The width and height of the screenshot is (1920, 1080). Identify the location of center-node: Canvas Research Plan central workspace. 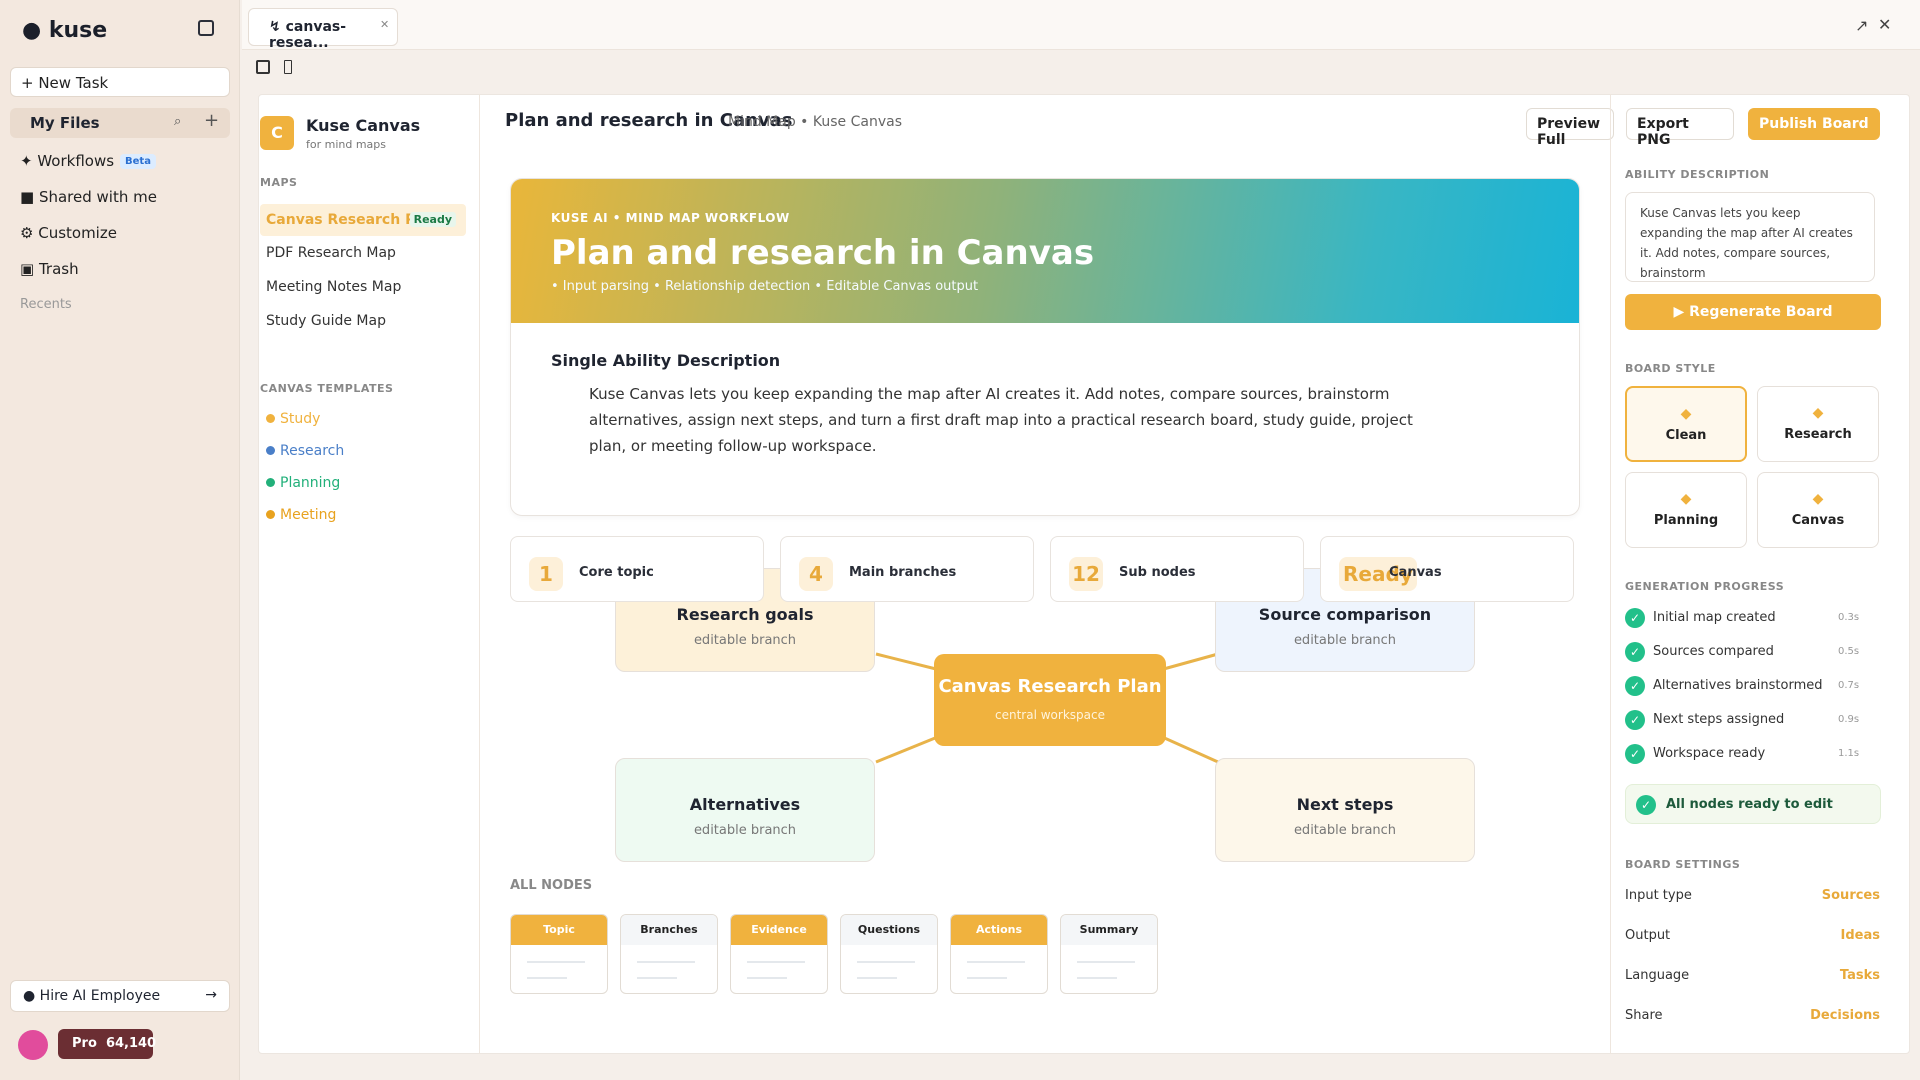
(1050, 700).